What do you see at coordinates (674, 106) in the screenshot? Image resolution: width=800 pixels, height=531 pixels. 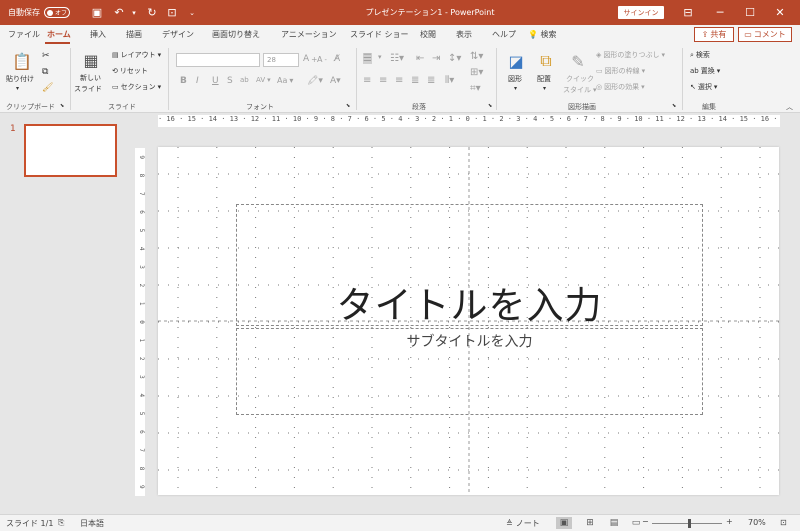 I see `drawing-launcher-icon: ⬊` at bounding box center [674, 106].